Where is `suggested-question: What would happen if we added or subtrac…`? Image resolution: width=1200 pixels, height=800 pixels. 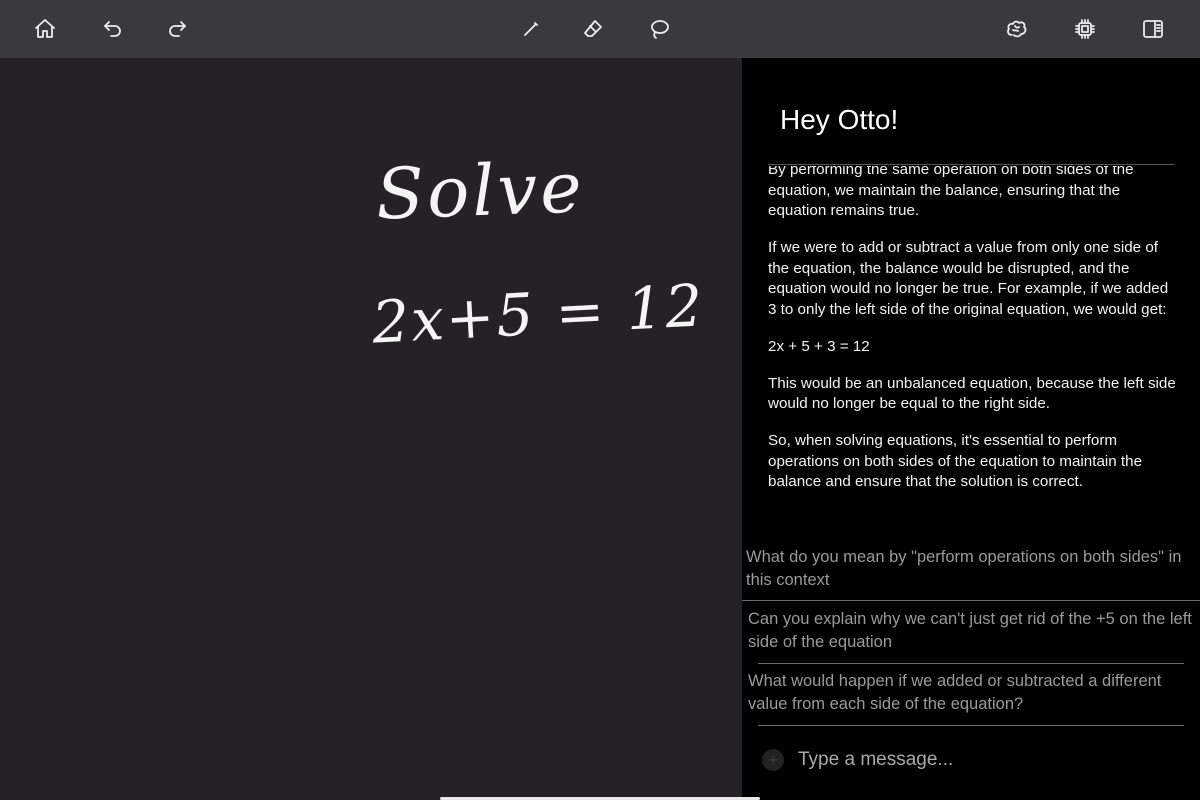
suggested-question: What would happen if we added or subtrac… is located at coordinates (974, 692).